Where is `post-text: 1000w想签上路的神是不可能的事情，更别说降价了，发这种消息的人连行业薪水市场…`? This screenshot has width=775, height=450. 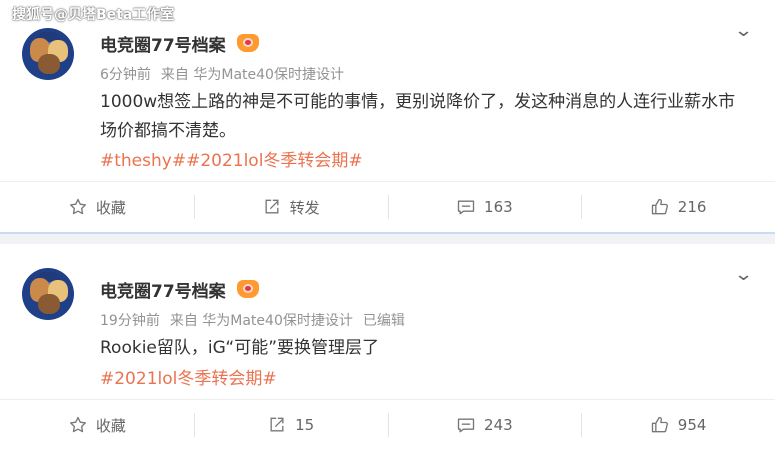
post-text: 1000w想签上路的神是不可能的事情，更别说降价了，发这种消息的人连行业薪水市场… is located at coordinates (418, 116).